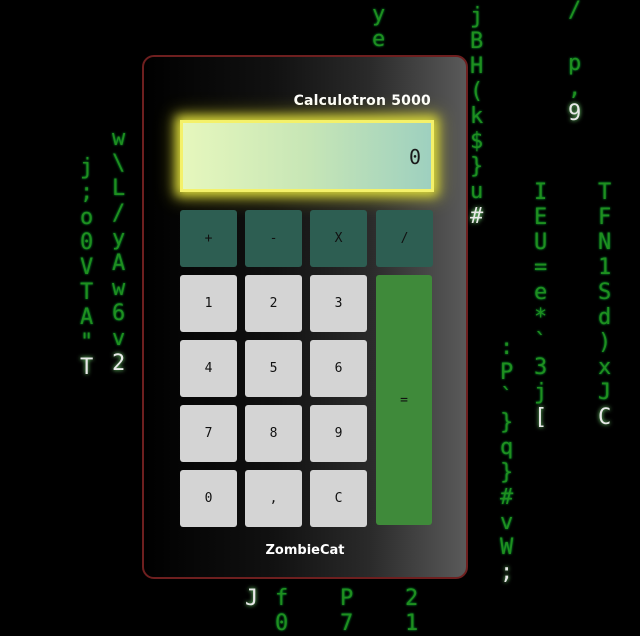 Image resolution: width=640 pixels, height=636 pixels. I want to click on matrix-char: V, so click(87, 267).